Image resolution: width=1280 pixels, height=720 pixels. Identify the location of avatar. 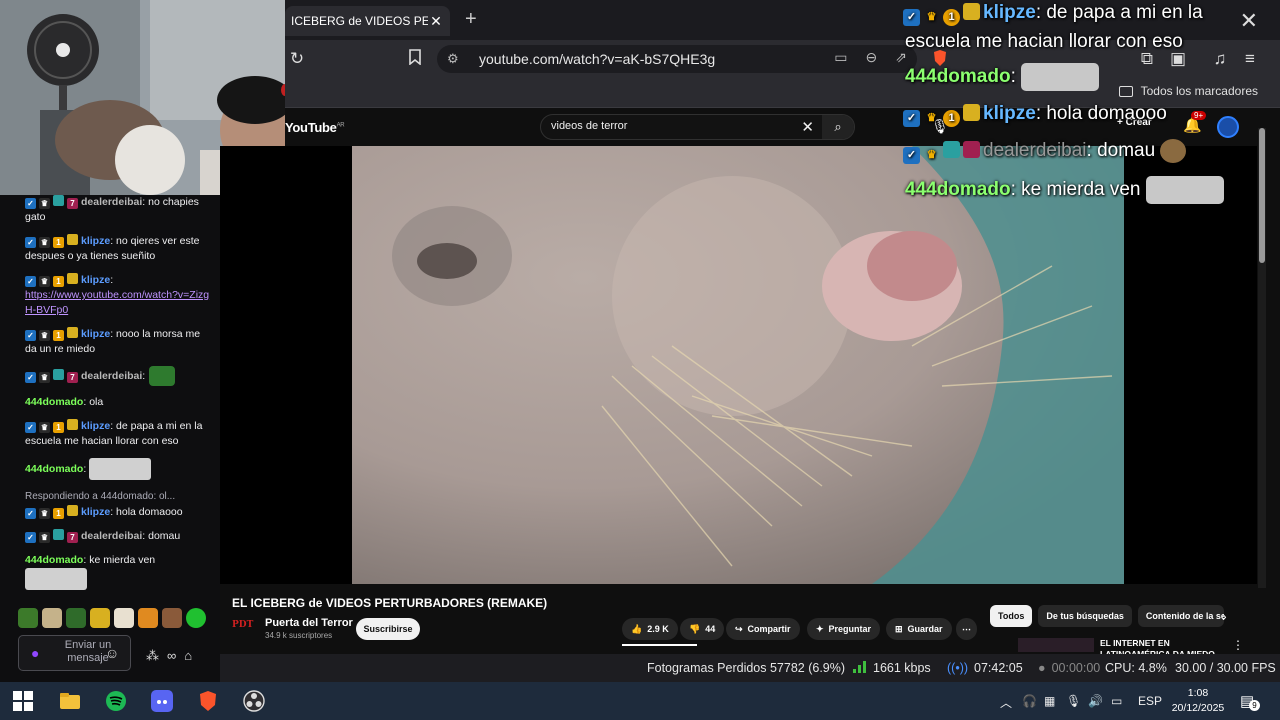
(1228, 127).